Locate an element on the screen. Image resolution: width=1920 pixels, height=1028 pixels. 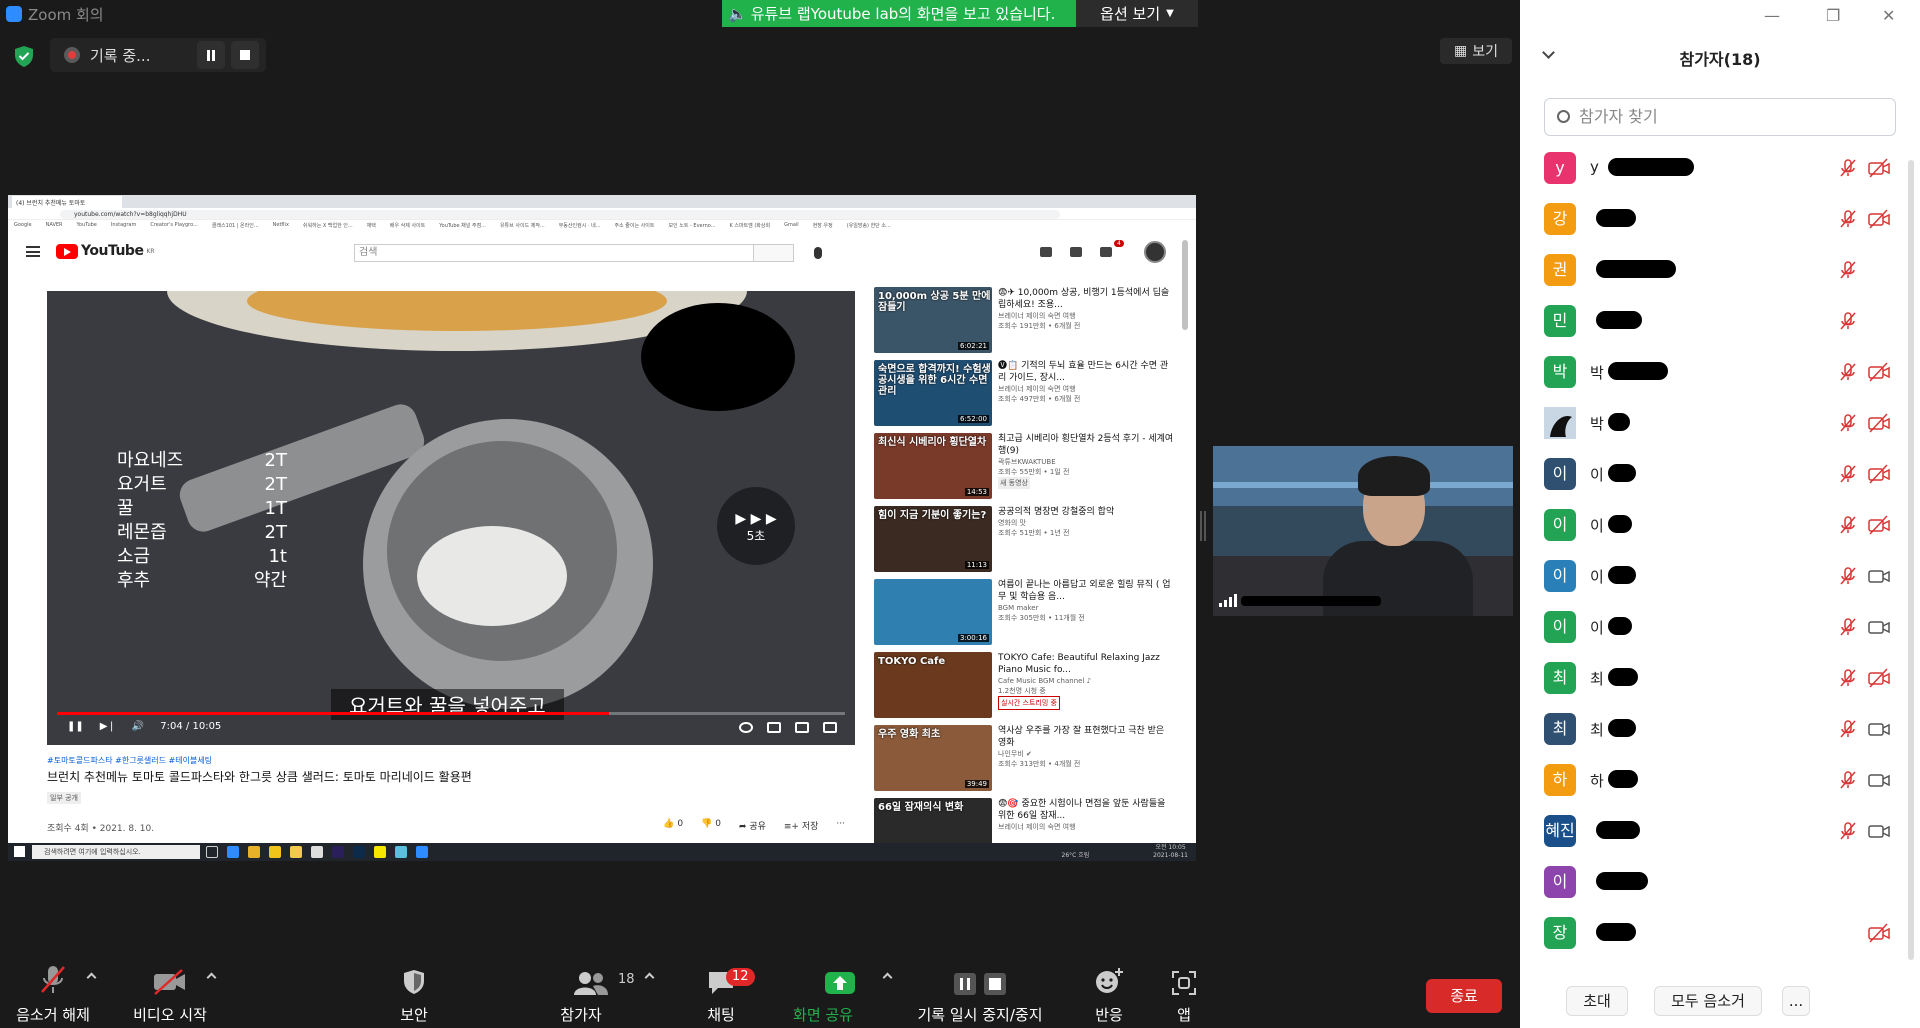
dislike-button: 👎 0 is located at coordinates (711, 825).